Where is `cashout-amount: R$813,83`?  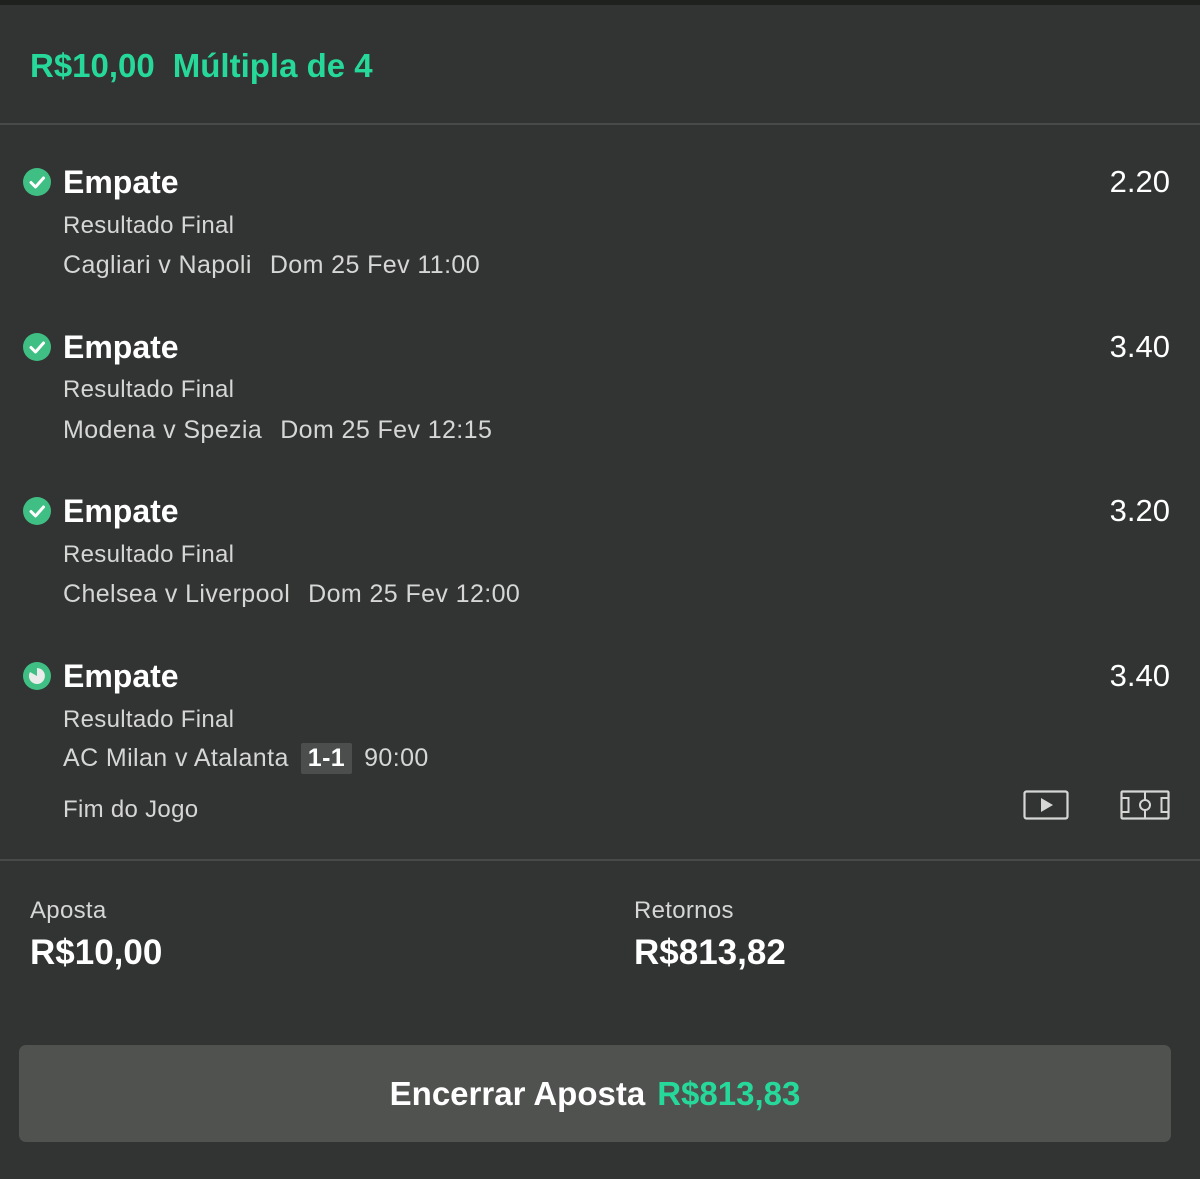
cashout-amount: R$813,83 is located at coordinates (729, 1093).